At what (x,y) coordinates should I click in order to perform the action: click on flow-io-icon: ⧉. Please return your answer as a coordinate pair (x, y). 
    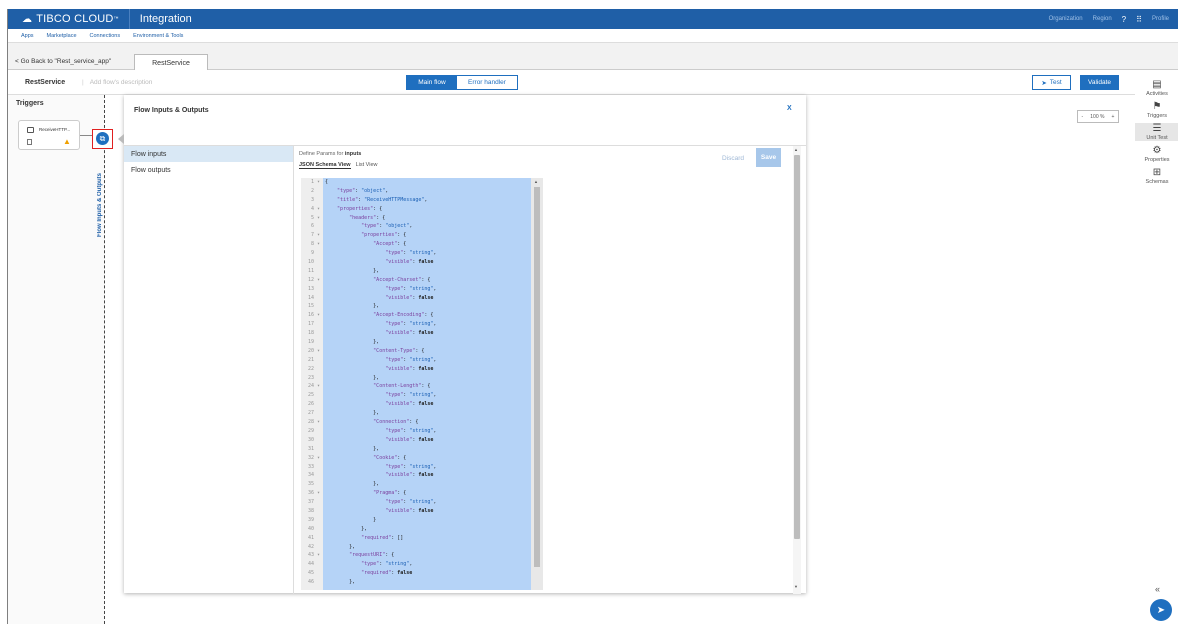
    Looking at the image, I should click on (102, 138).